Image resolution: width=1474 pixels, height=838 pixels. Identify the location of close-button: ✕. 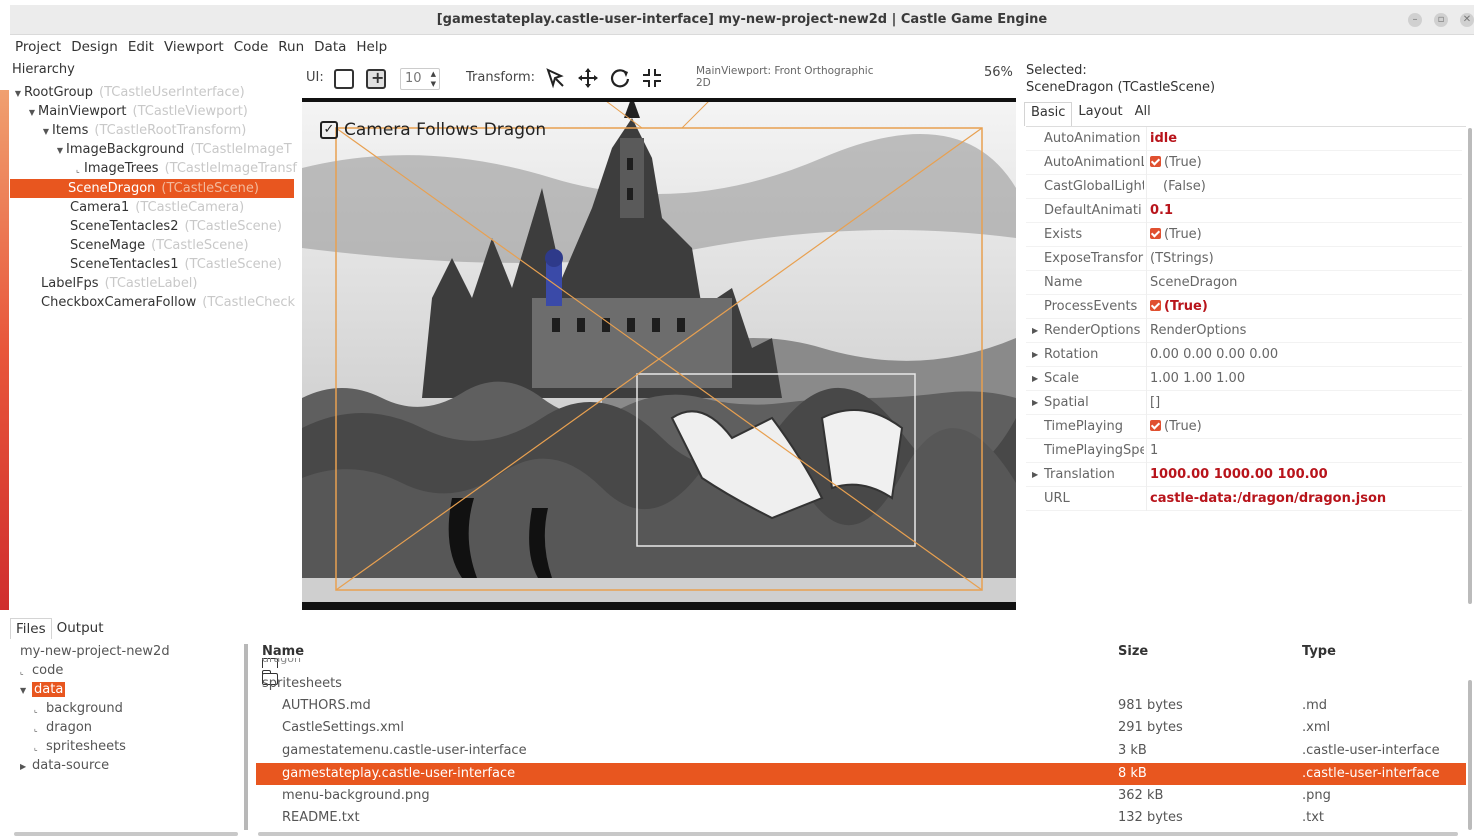
(1467, 20).